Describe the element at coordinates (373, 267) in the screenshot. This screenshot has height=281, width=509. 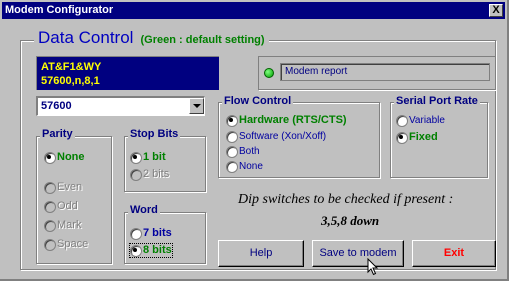
I see `mouse-cursor-icon` at that location.